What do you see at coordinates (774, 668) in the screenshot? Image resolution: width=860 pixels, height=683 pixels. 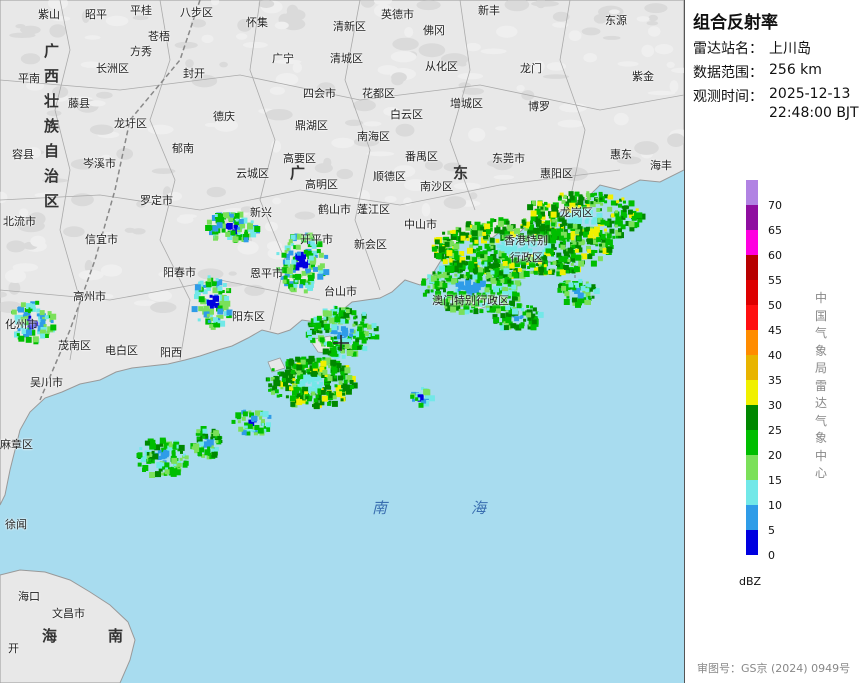 I see `map-approval-number: 审图号：GS京 (2024) 0949号` at bounding box center [774, 668].